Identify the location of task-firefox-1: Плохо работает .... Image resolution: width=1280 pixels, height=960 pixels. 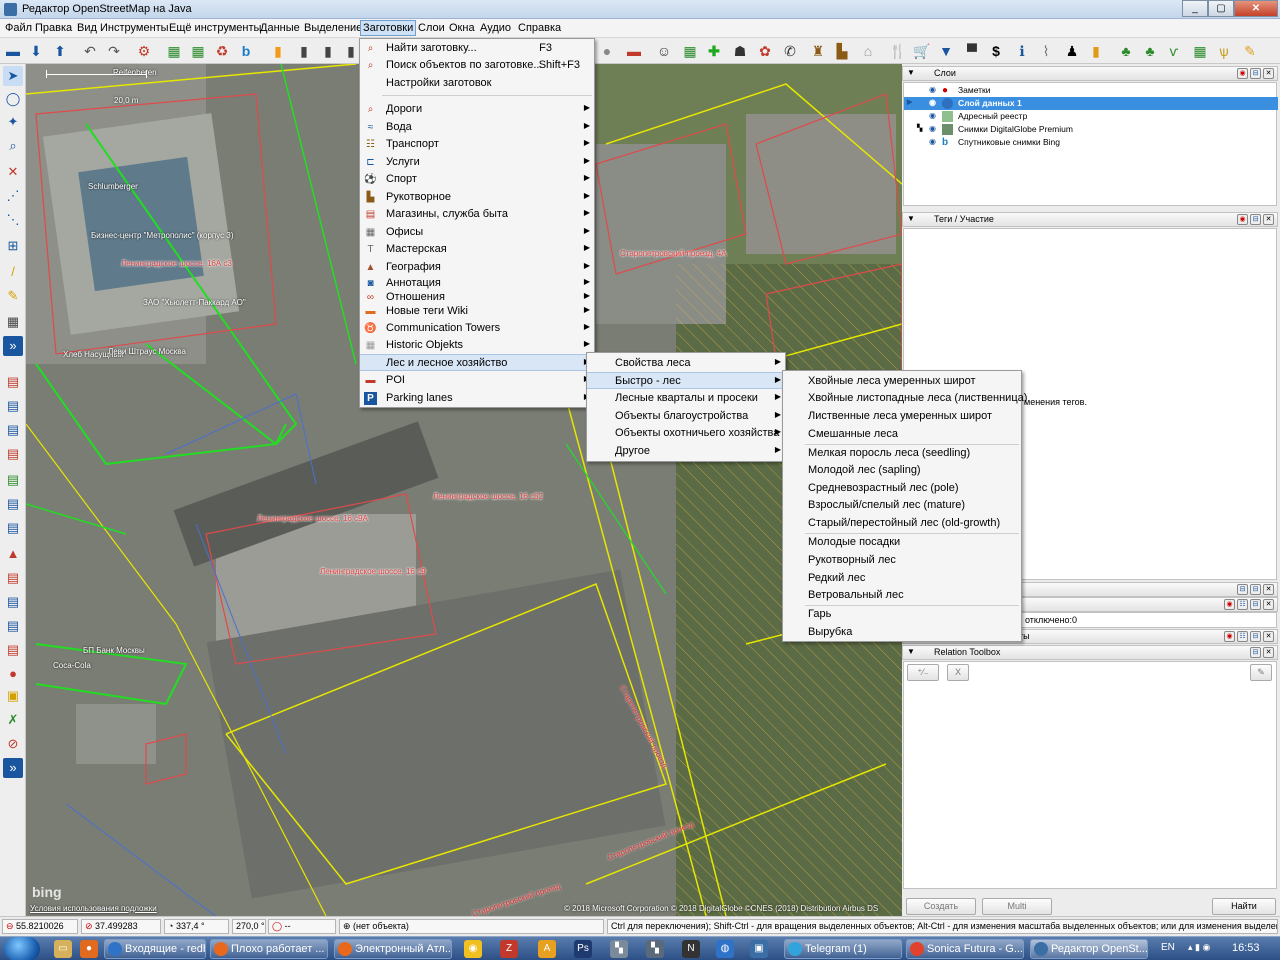
(269, 949).